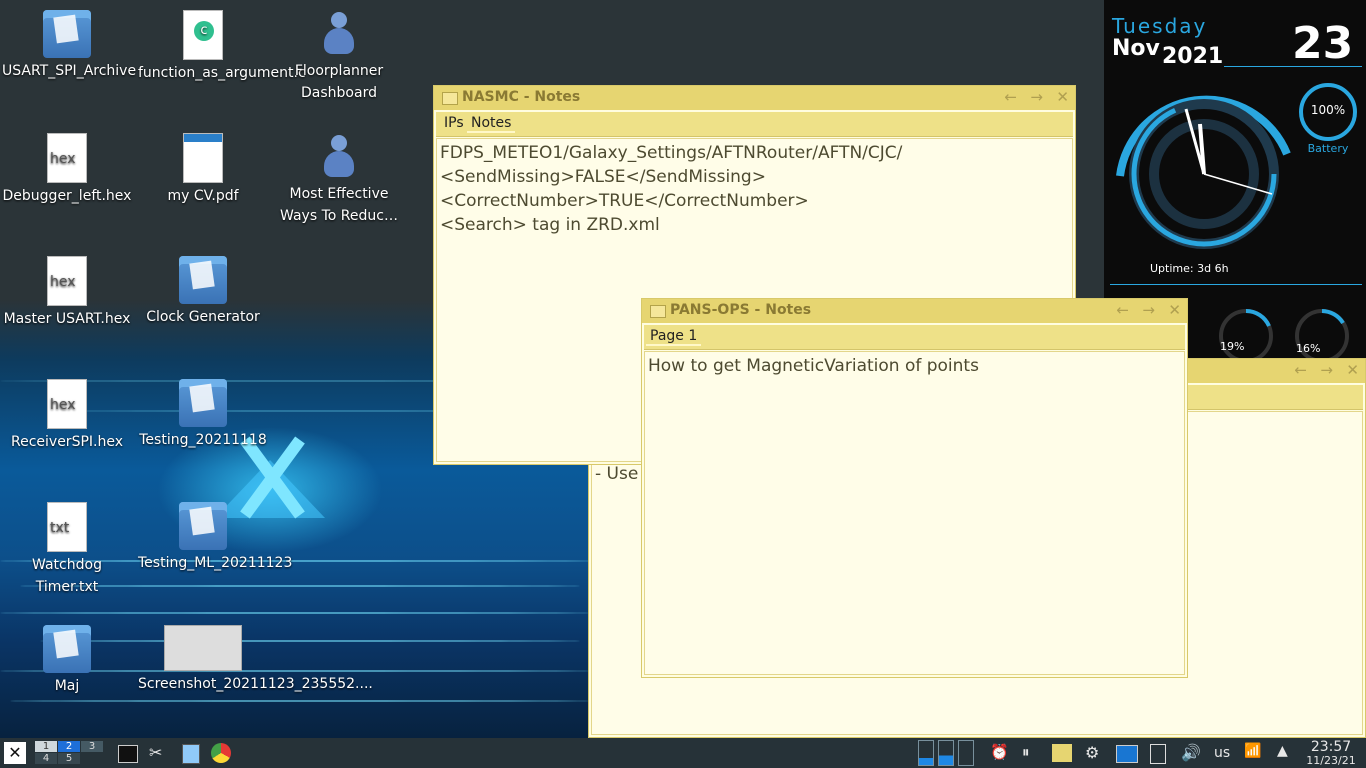  Describe the element at coordinates (1158, 754) in the screenshot. I see `clipboard-icon` at that location.